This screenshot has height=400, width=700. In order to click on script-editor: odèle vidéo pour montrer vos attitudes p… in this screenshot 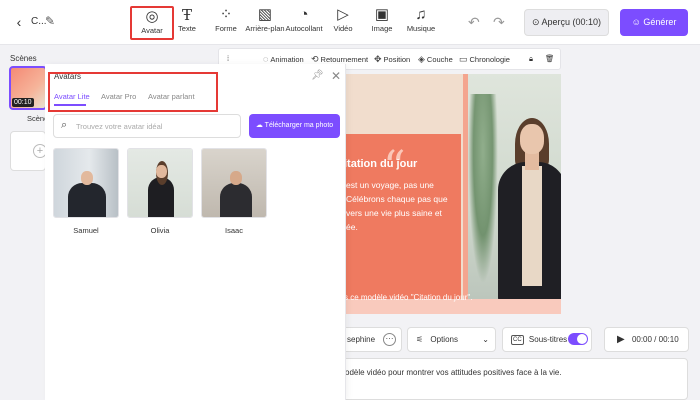, I will do `click(494, 379)`.